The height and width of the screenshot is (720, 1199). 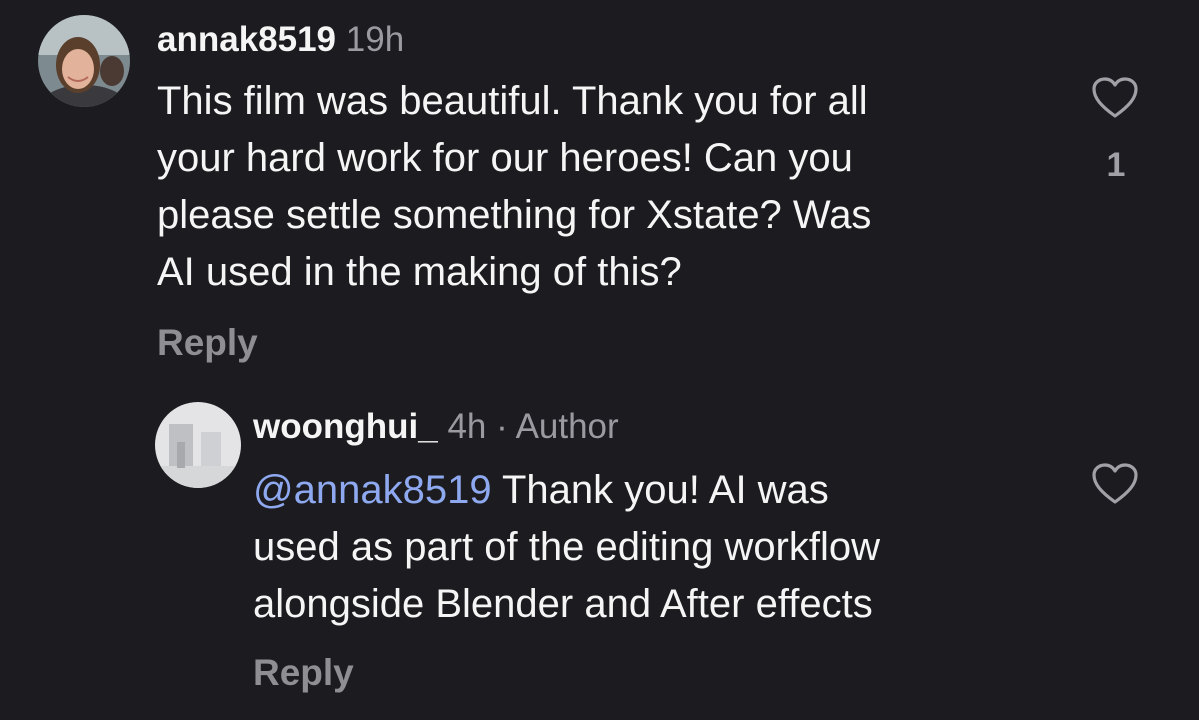 What do you see at coordinates (1116, 165) in the screenshot?
I see `like-count: 1` at bounding box center [1116, 165].